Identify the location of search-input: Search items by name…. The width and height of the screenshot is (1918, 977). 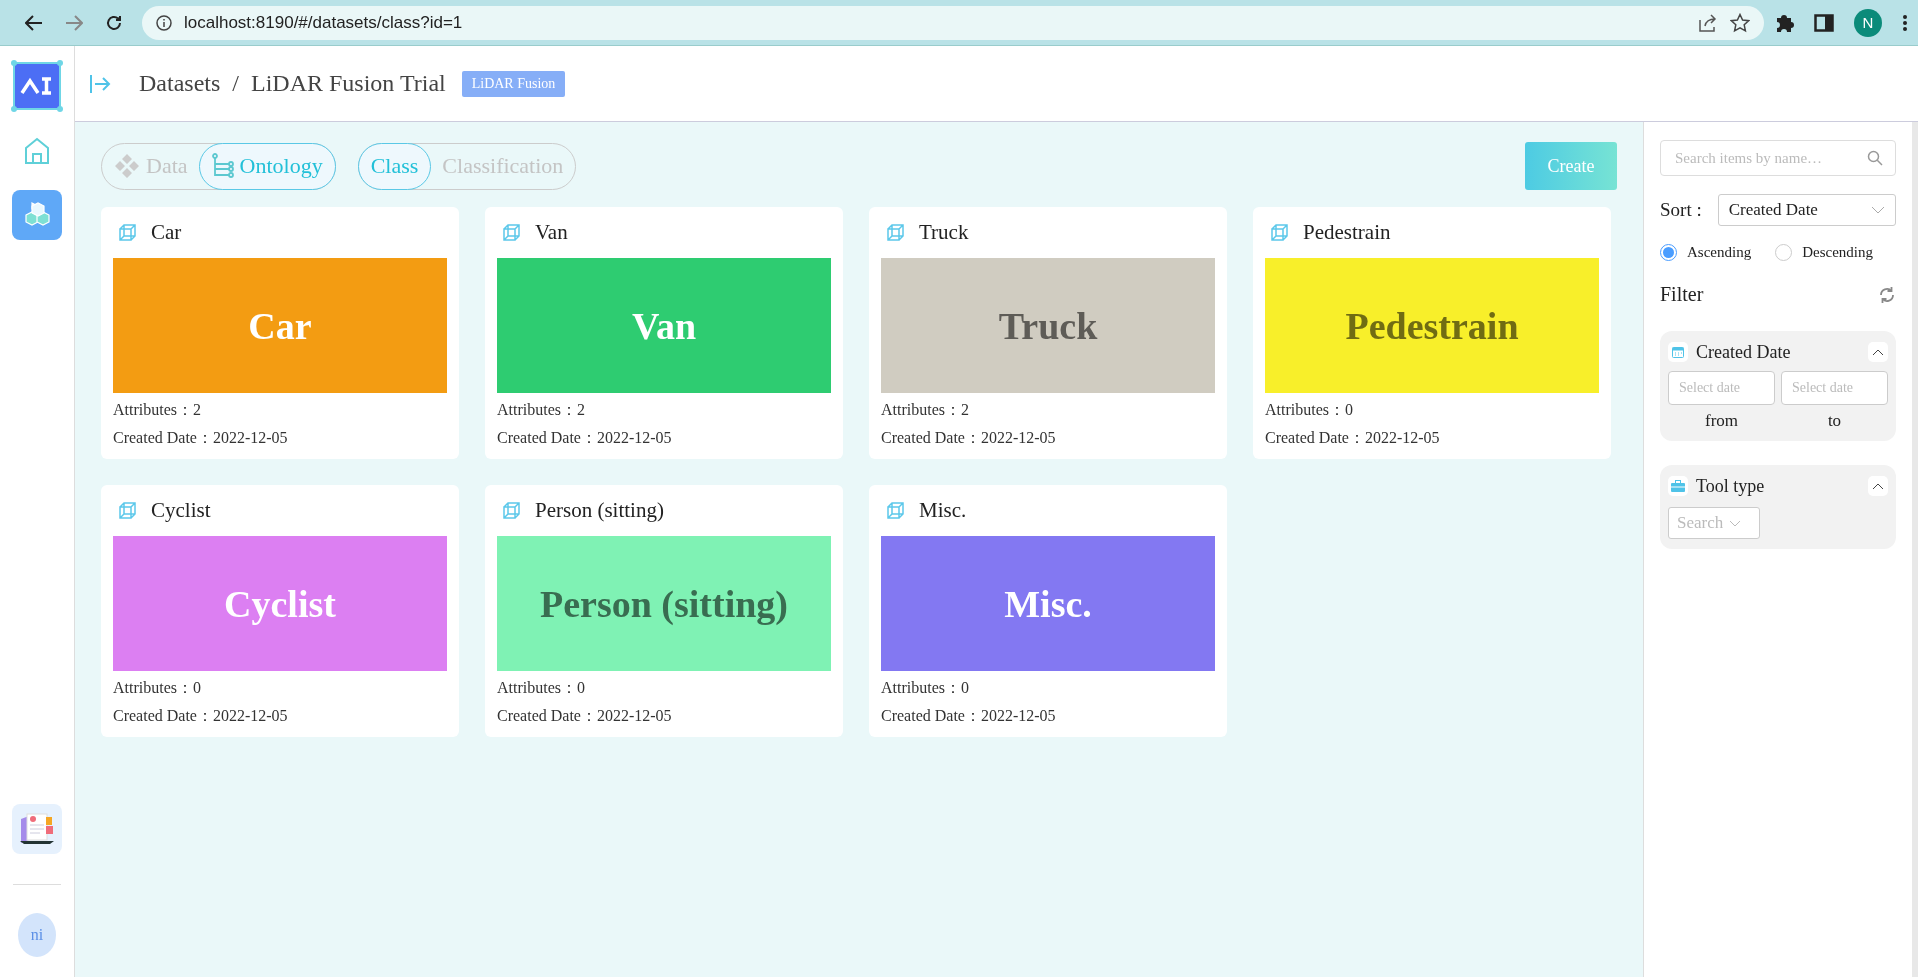
(1770, 158).